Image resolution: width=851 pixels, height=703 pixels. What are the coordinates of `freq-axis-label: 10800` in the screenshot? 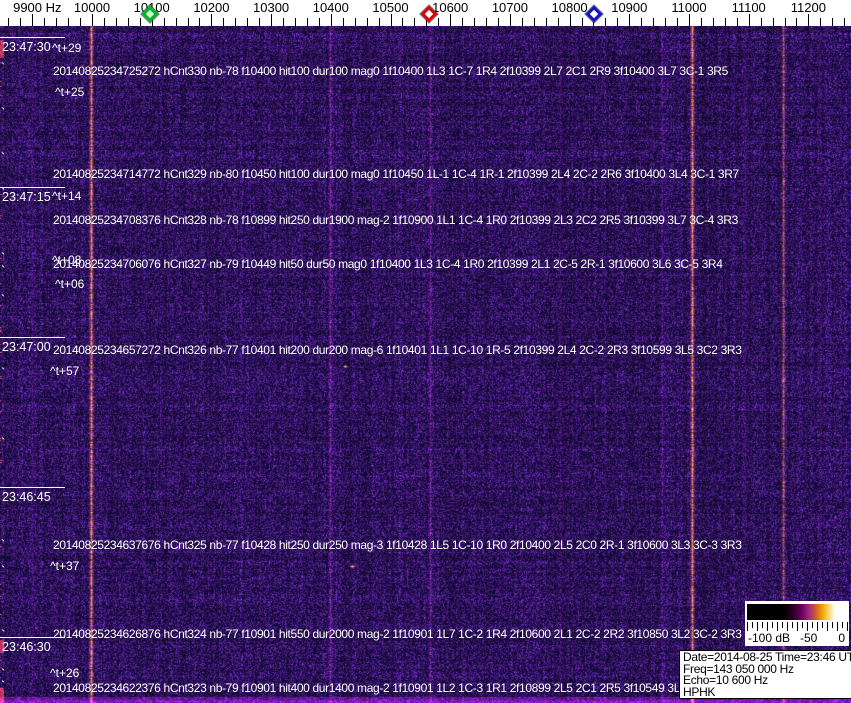 It's located at (569, 7).